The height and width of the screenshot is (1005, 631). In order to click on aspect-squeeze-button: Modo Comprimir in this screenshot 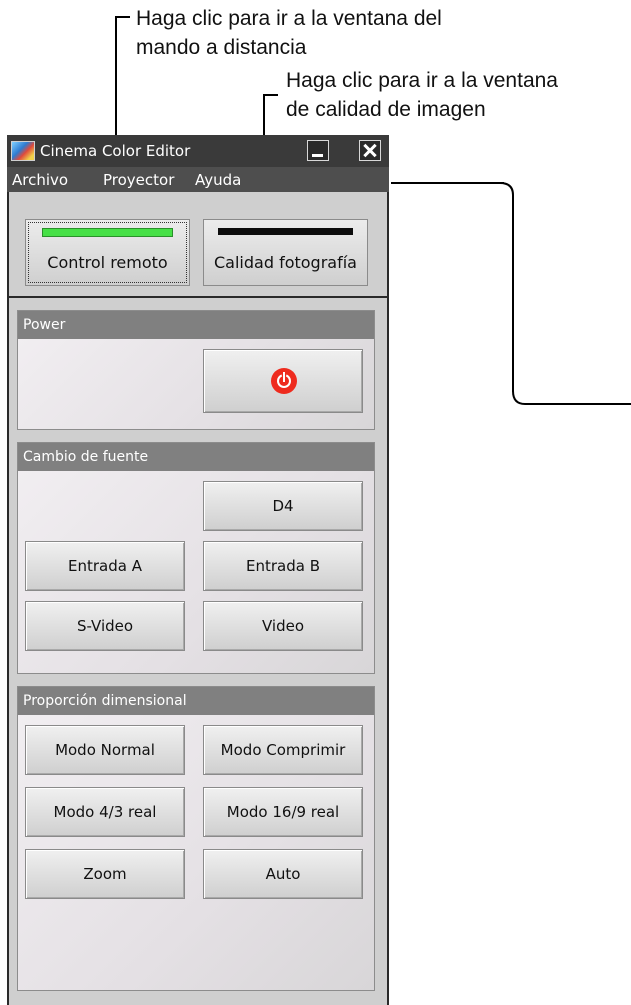, I will do `click(283, 750)`.